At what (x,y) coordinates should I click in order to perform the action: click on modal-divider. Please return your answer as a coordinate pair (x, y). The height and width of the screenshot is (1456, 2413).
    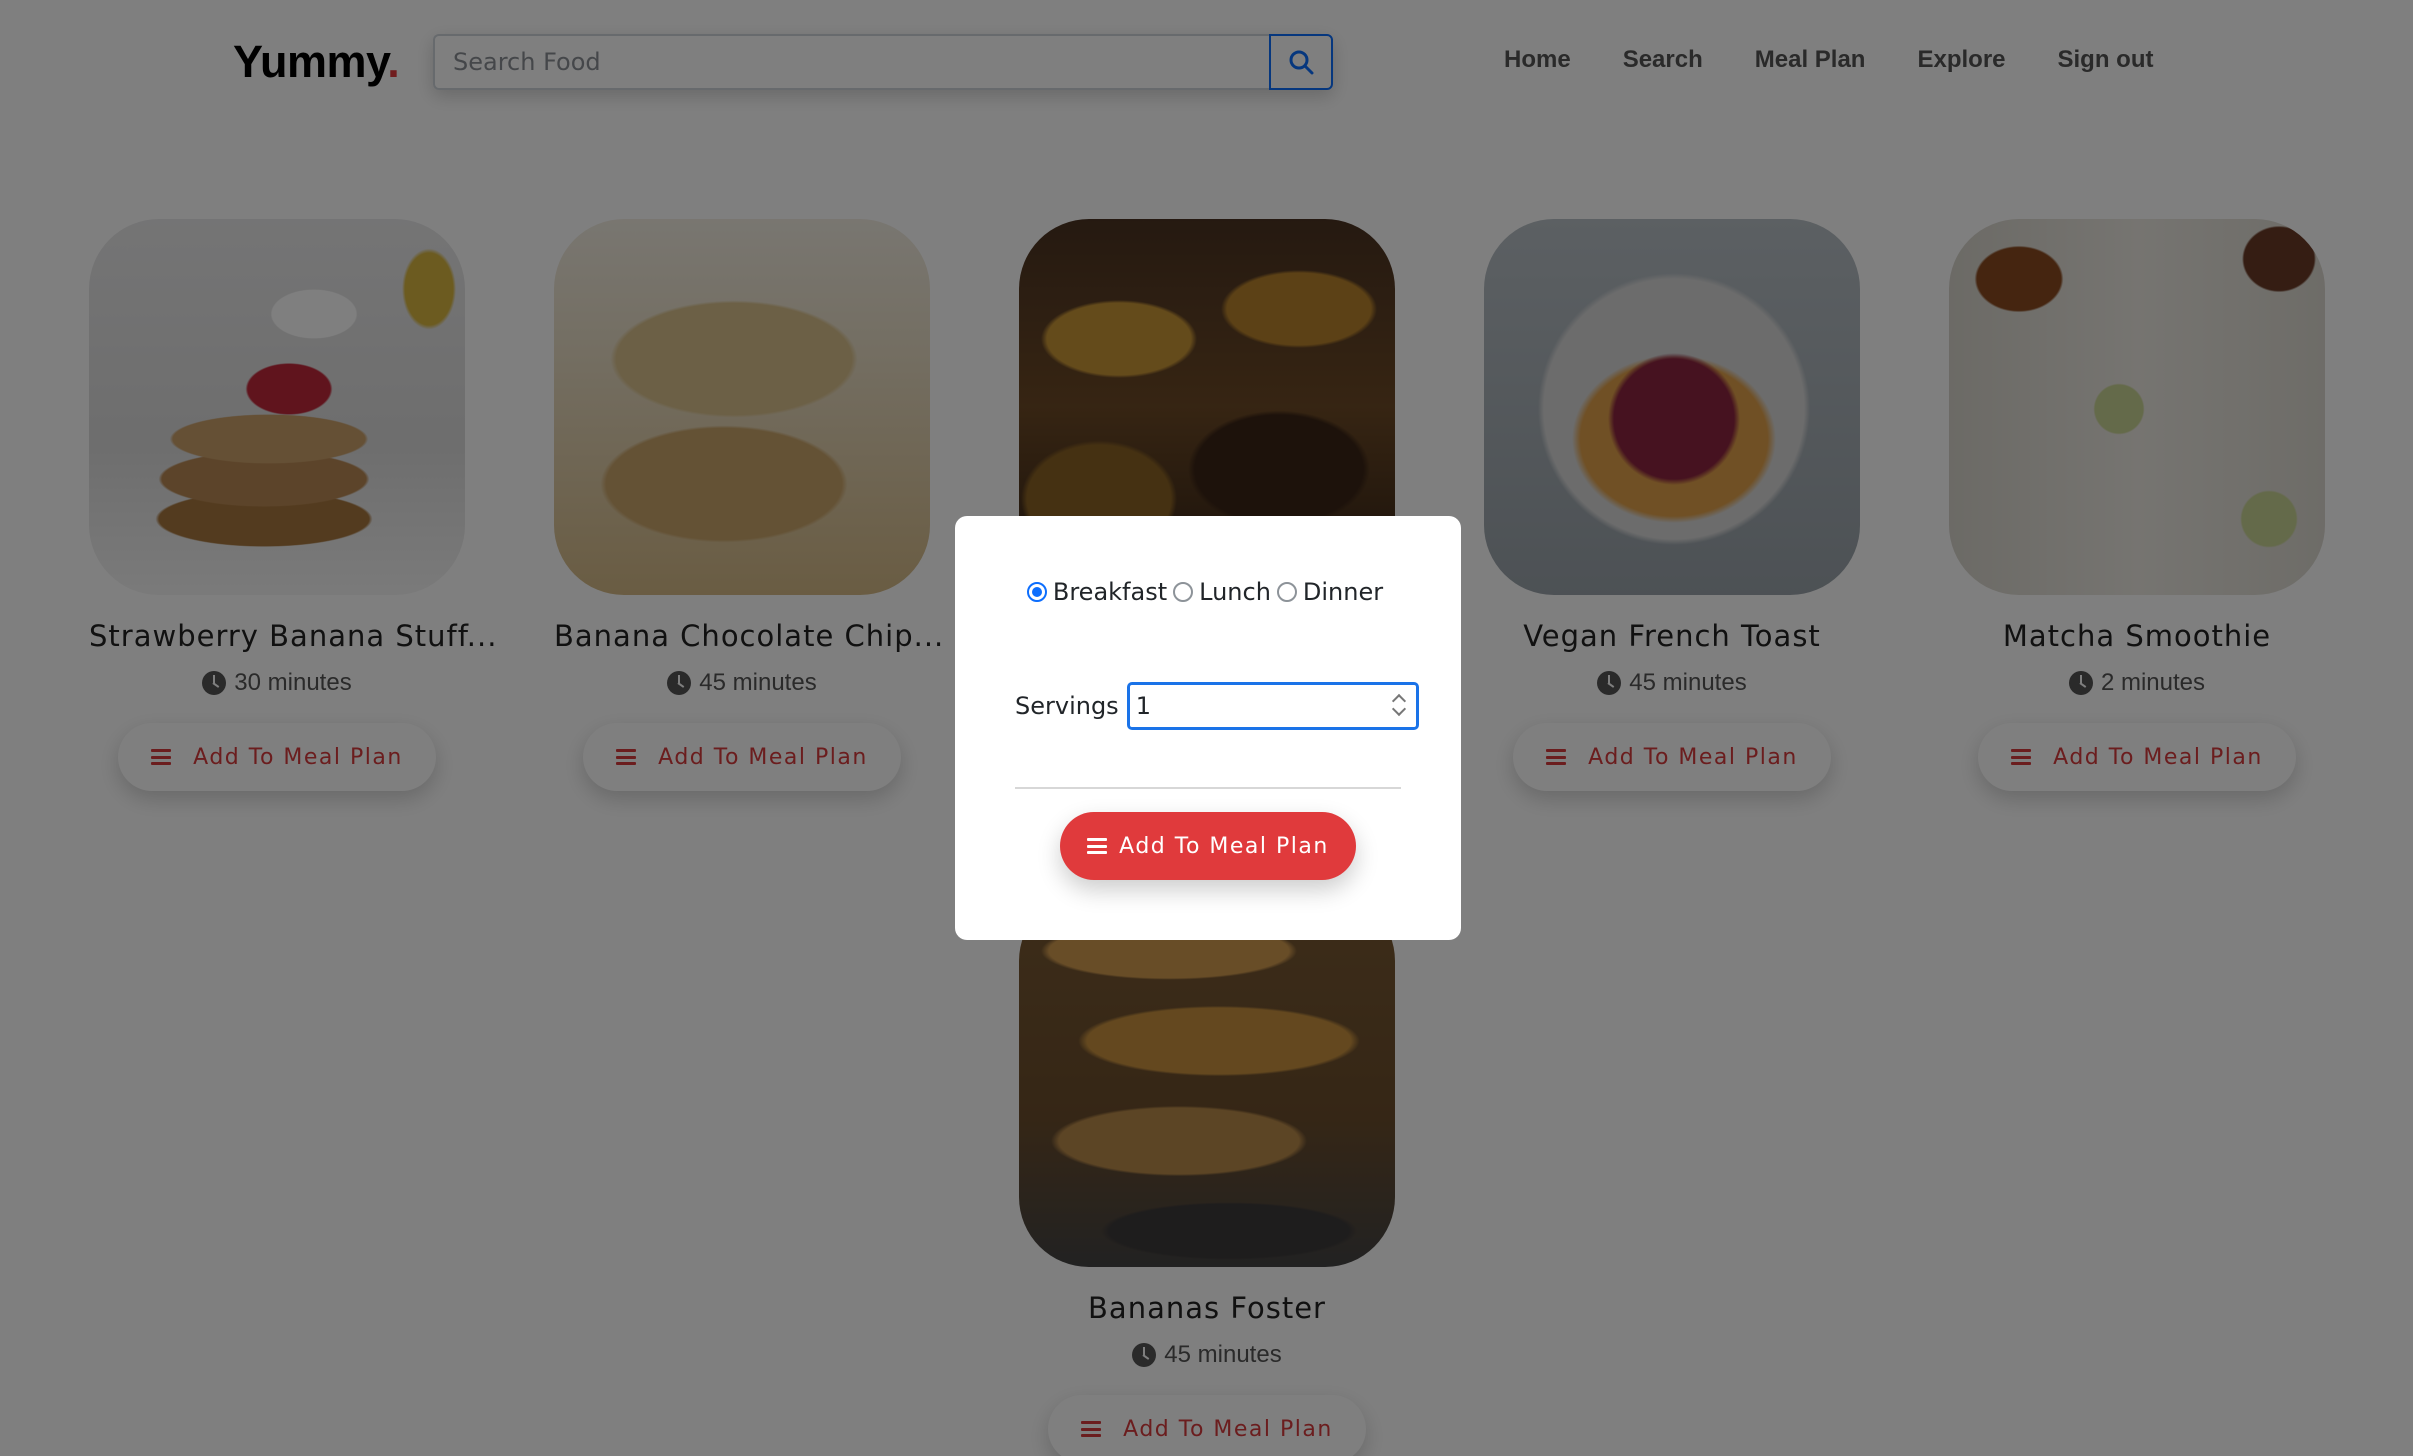
    Looking at the image, I should click on (1208, 788).